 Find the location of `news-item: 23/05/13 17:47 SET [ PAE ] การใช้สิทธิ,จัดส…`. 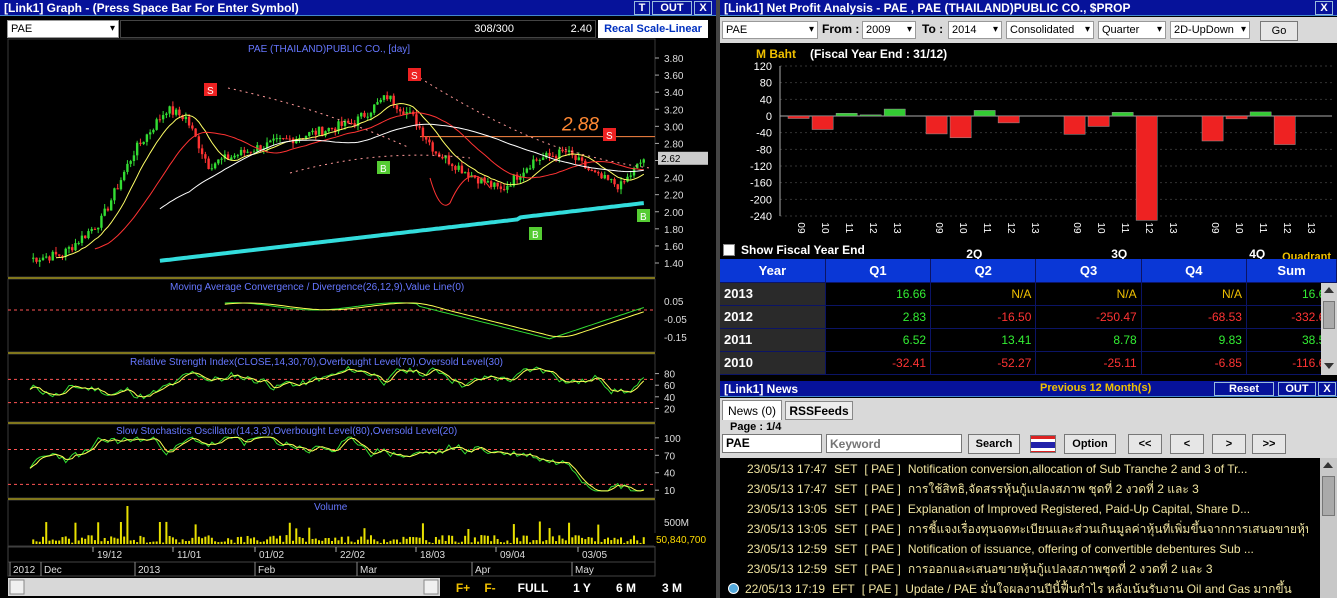

news-item: 23/05/13 17:47 SET [ PAE ] การใช้สิทธิ,จัดส… is located at coordinates (1018, 489).